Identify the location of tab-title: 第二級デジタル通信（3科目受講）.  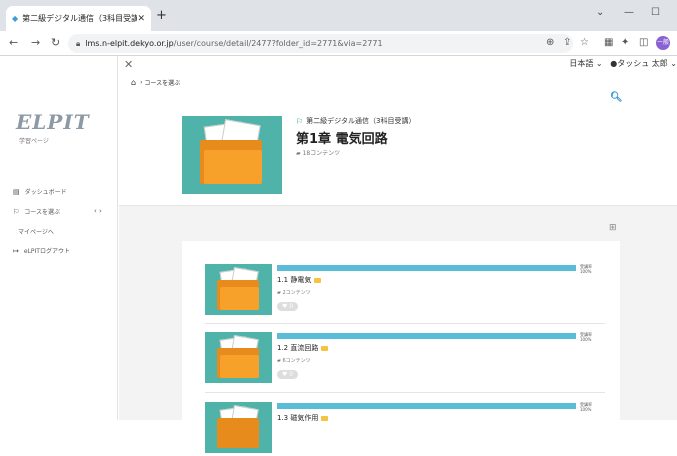
(80, 18).